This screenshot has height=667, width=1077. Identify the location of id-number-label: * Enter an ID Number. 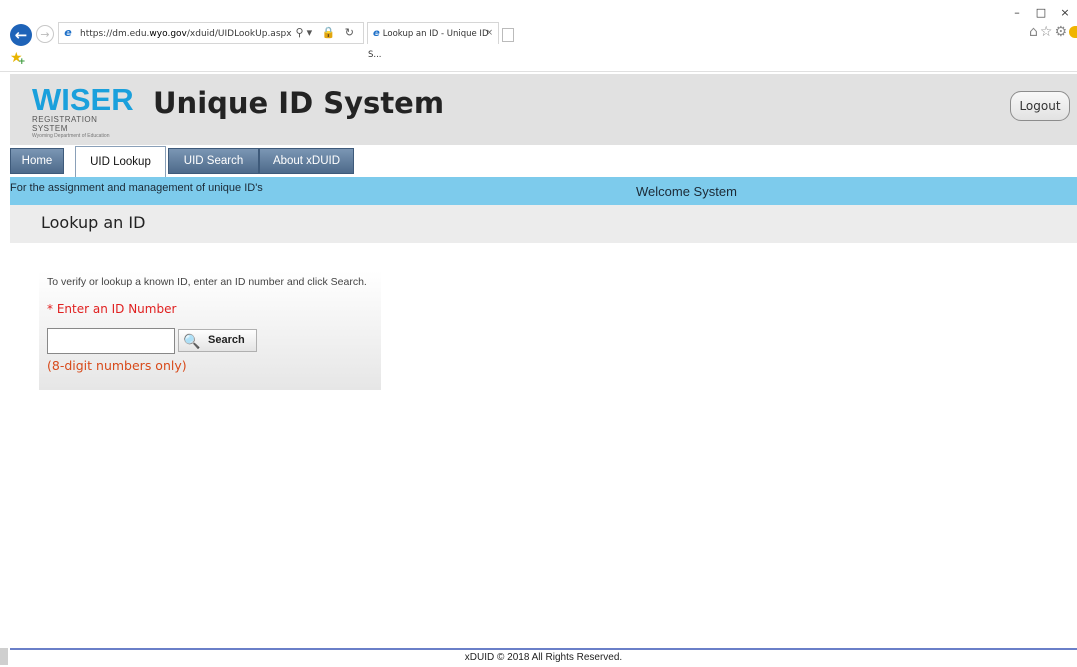
(112, 309).